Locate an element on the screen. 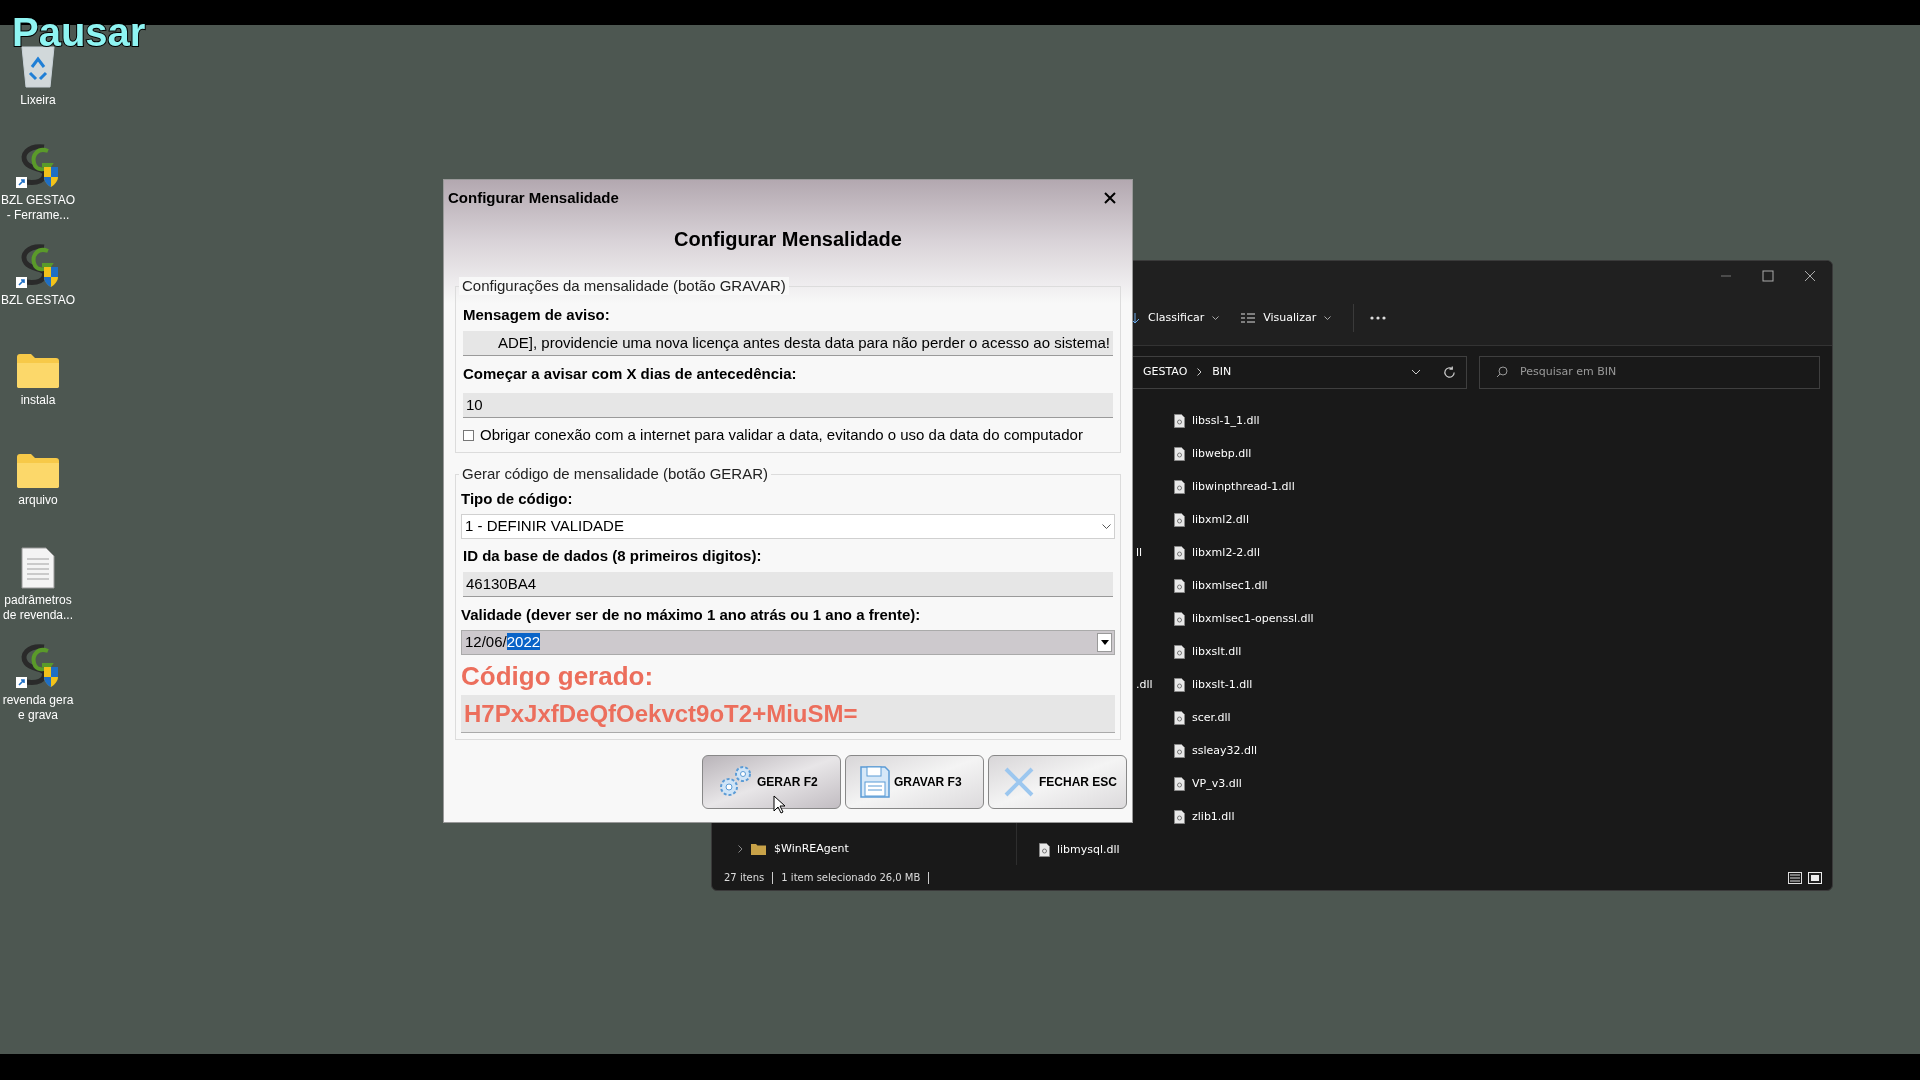 The image size is (1920, 1080). file-list-item: libxml2.dll is located at coordinates (1211, 520).